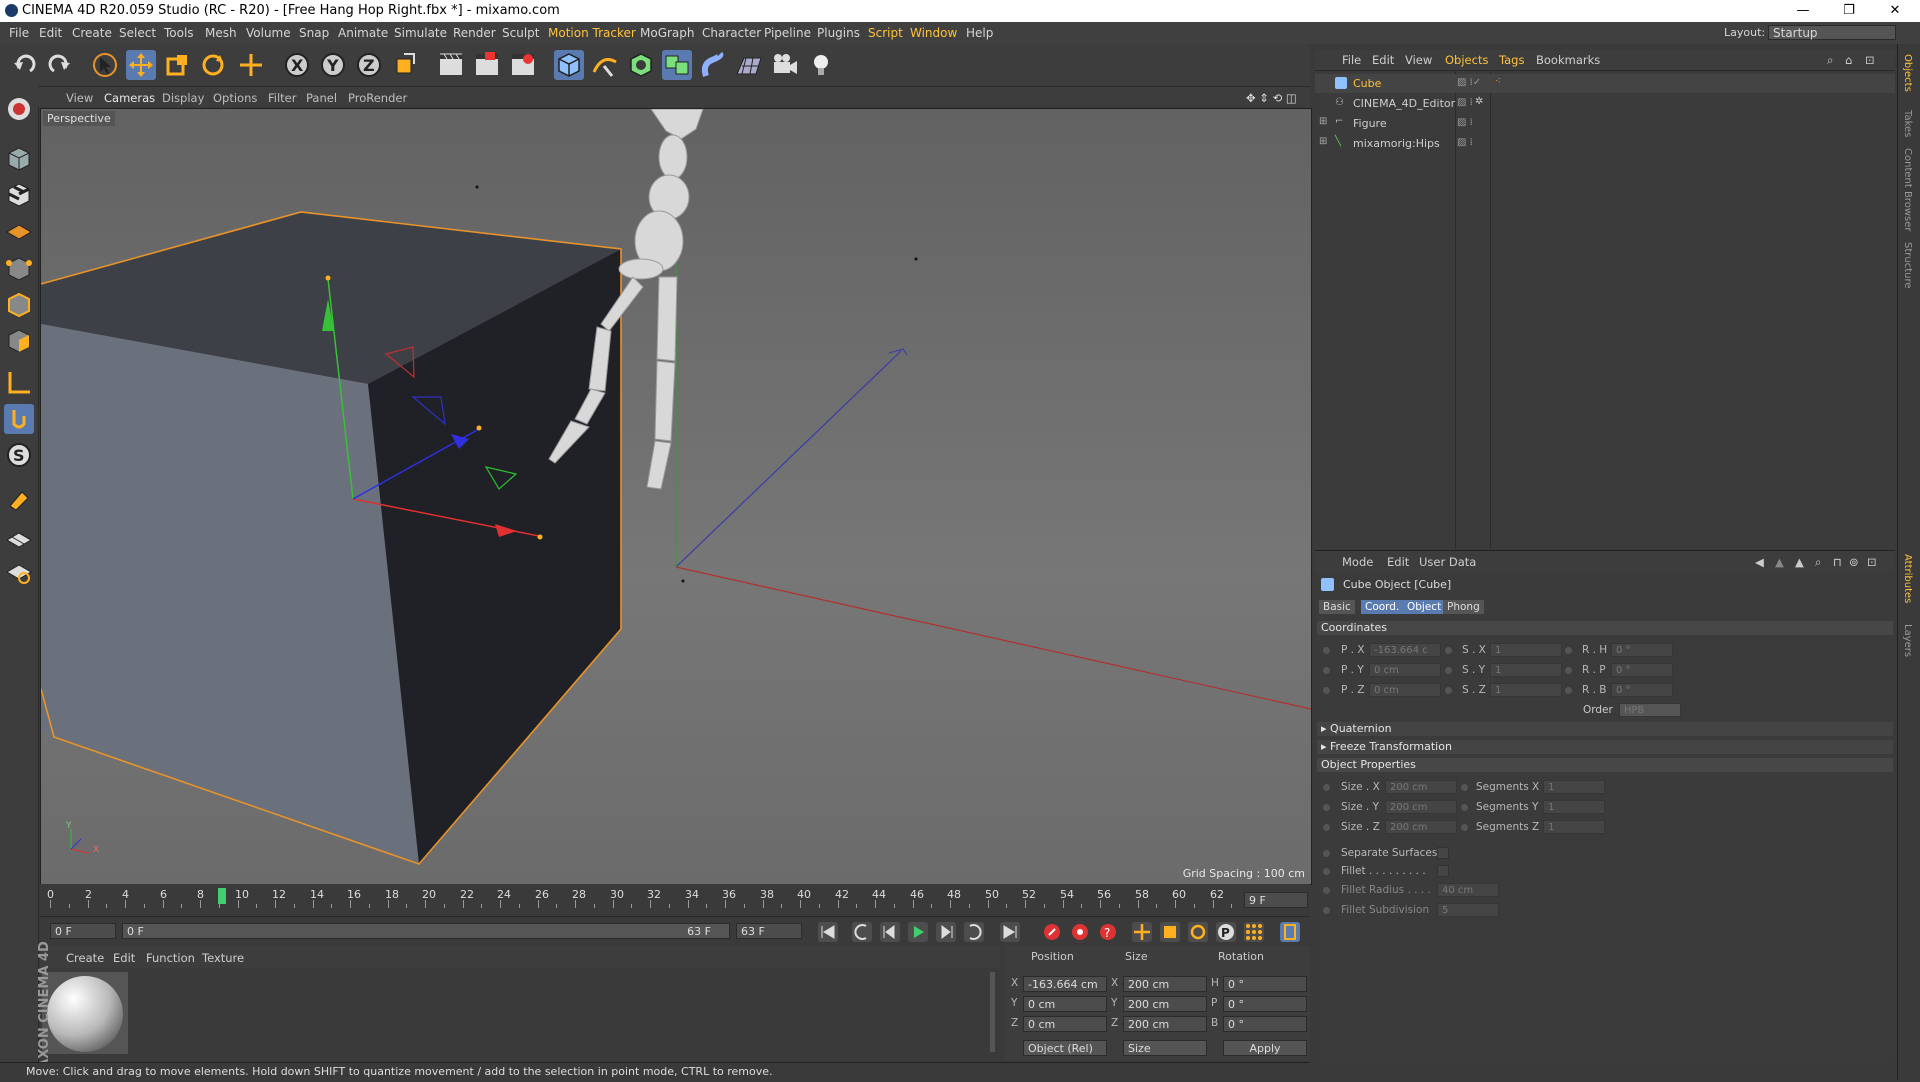 The width and height of the screenshot is (1920, 1082). What do you see at coordinates (1907, 578) in the screenshot?
I see `side-tab-attributes: Attributes` at bounding box center [1907, 578].